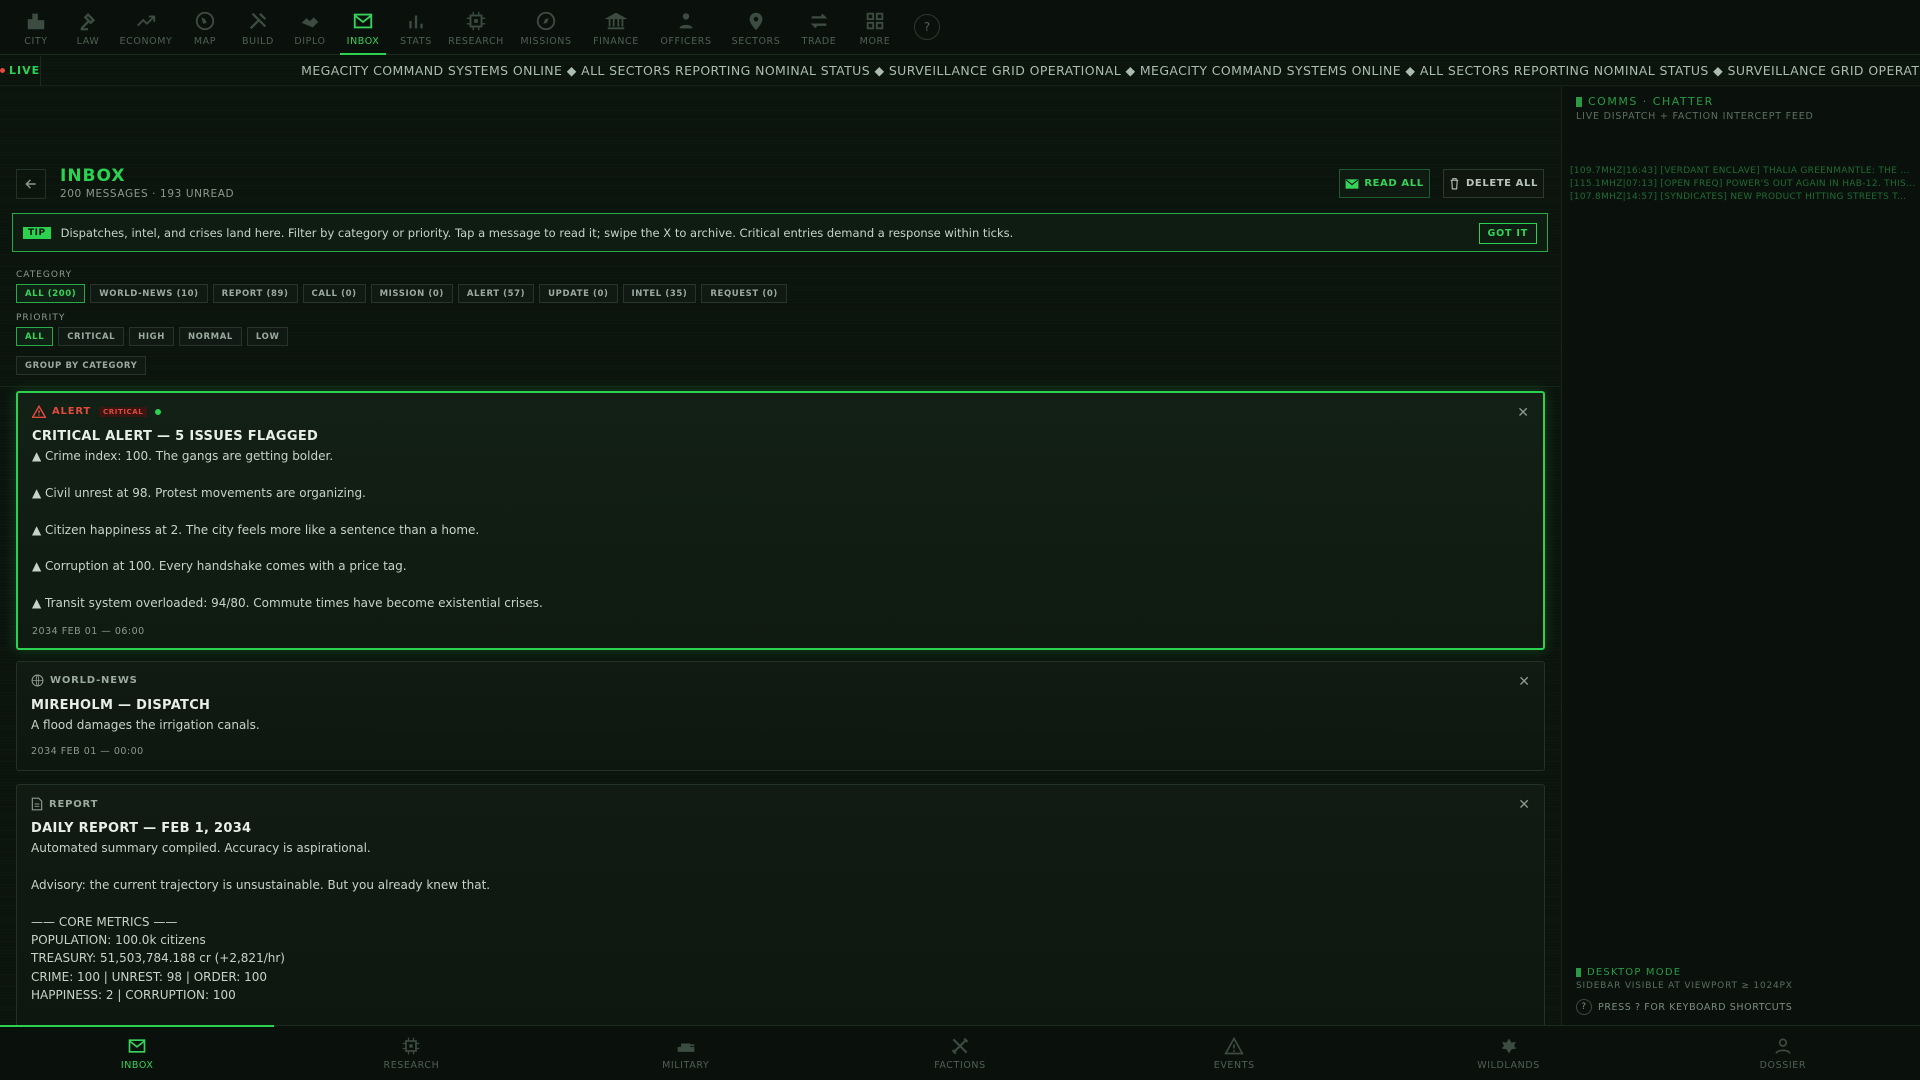 The width and height of the screenshot is (1920, 1080). I want to click on nav-trade: TRADE, so click(819, 27).